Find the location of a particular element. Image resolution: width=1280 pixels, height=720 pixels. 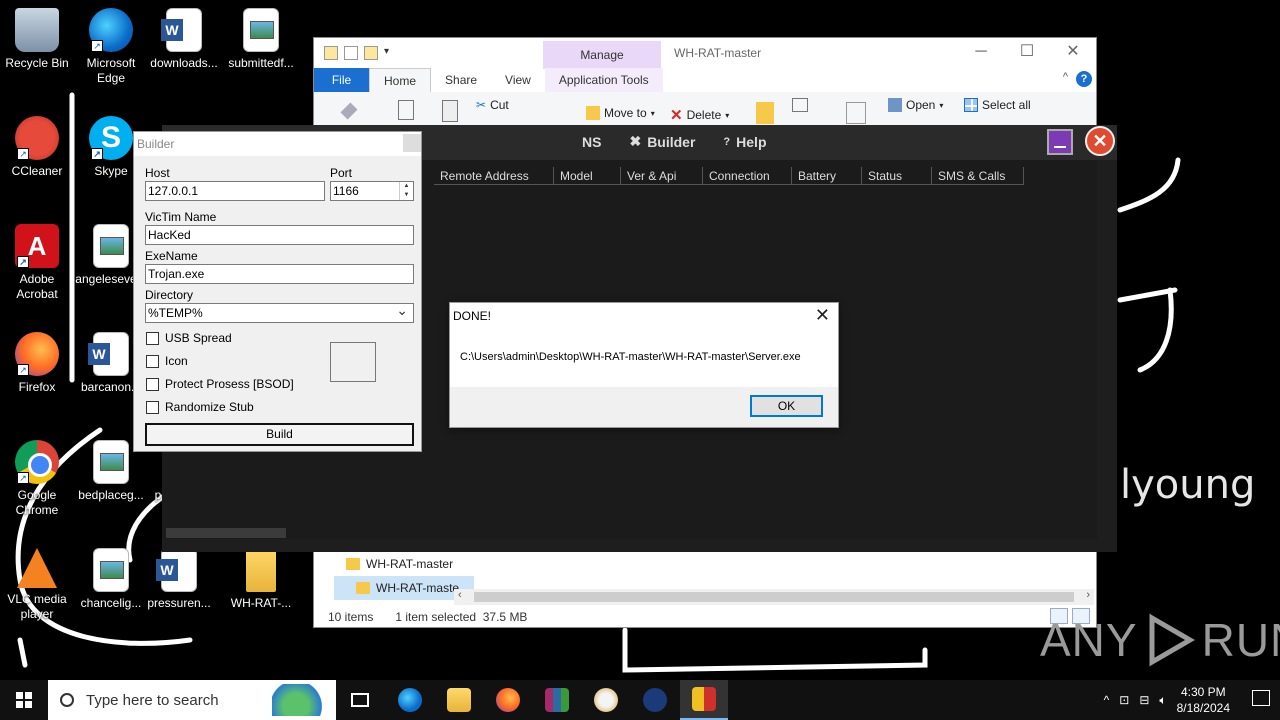

delete-button: ✕ Delete ▾ is located at coordinates (699, 115).